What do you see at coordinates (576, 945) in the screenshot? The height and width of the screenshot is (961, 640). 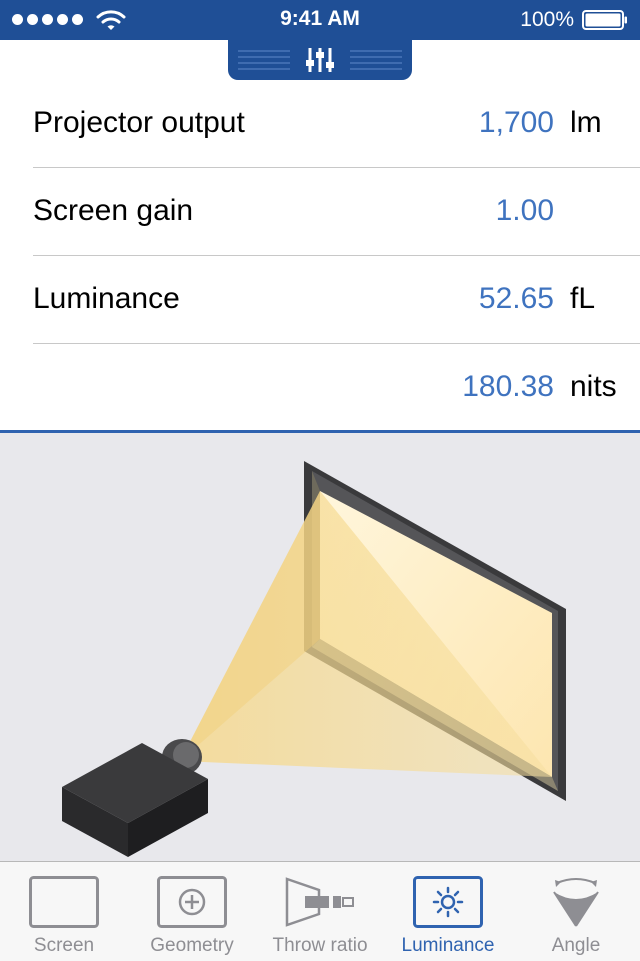 I see `tab-label: Angle` at bounding box center [576, 945].